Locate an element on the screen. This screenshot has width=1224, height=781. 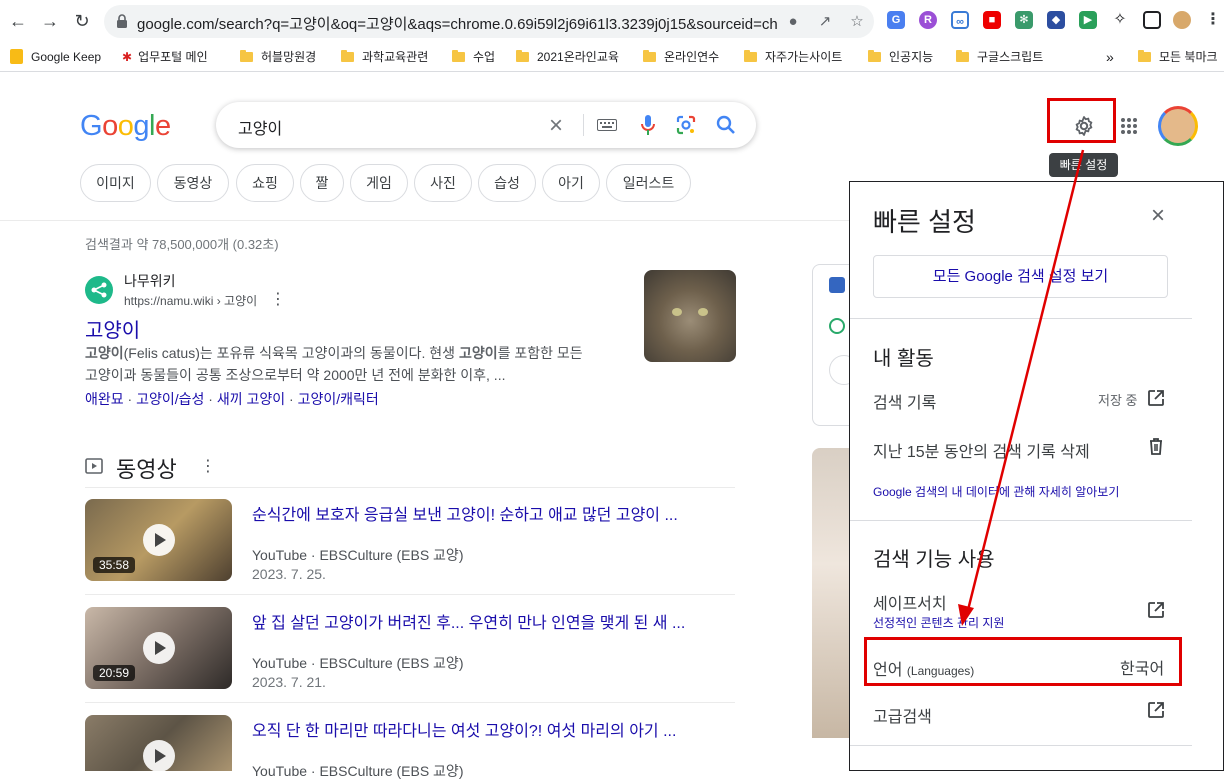
chatgpt-extension-icon: ✻ is located at coordinates (1024, 20).